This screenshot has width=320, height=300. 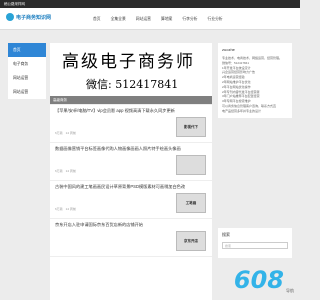 I want to click on site-header: 电子商务知识网 首页 全集全景 网站运营 算地案 行李分析 行业分析, so click(x=150, y=19).